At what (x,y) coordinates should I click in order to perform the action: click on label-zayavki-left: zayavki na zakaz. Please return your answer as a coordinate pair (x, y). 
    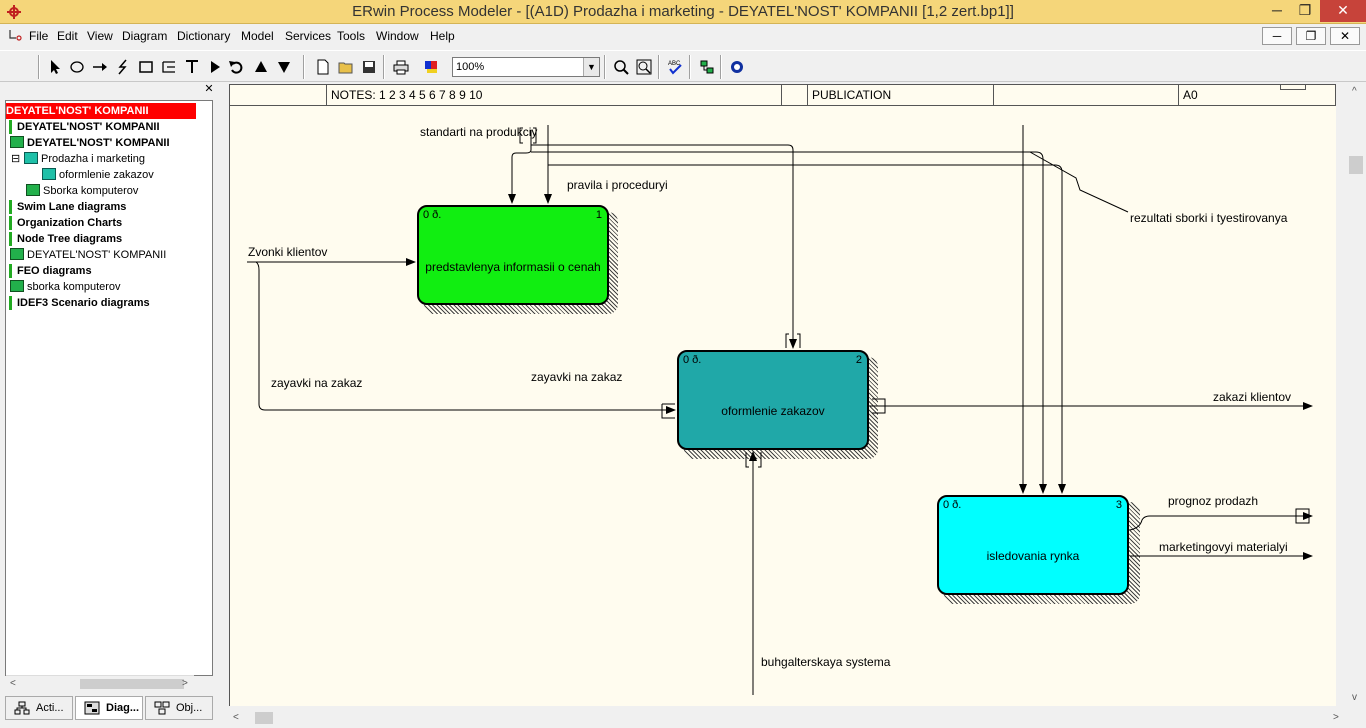
    Looking at the image, I should click on (316, 383).